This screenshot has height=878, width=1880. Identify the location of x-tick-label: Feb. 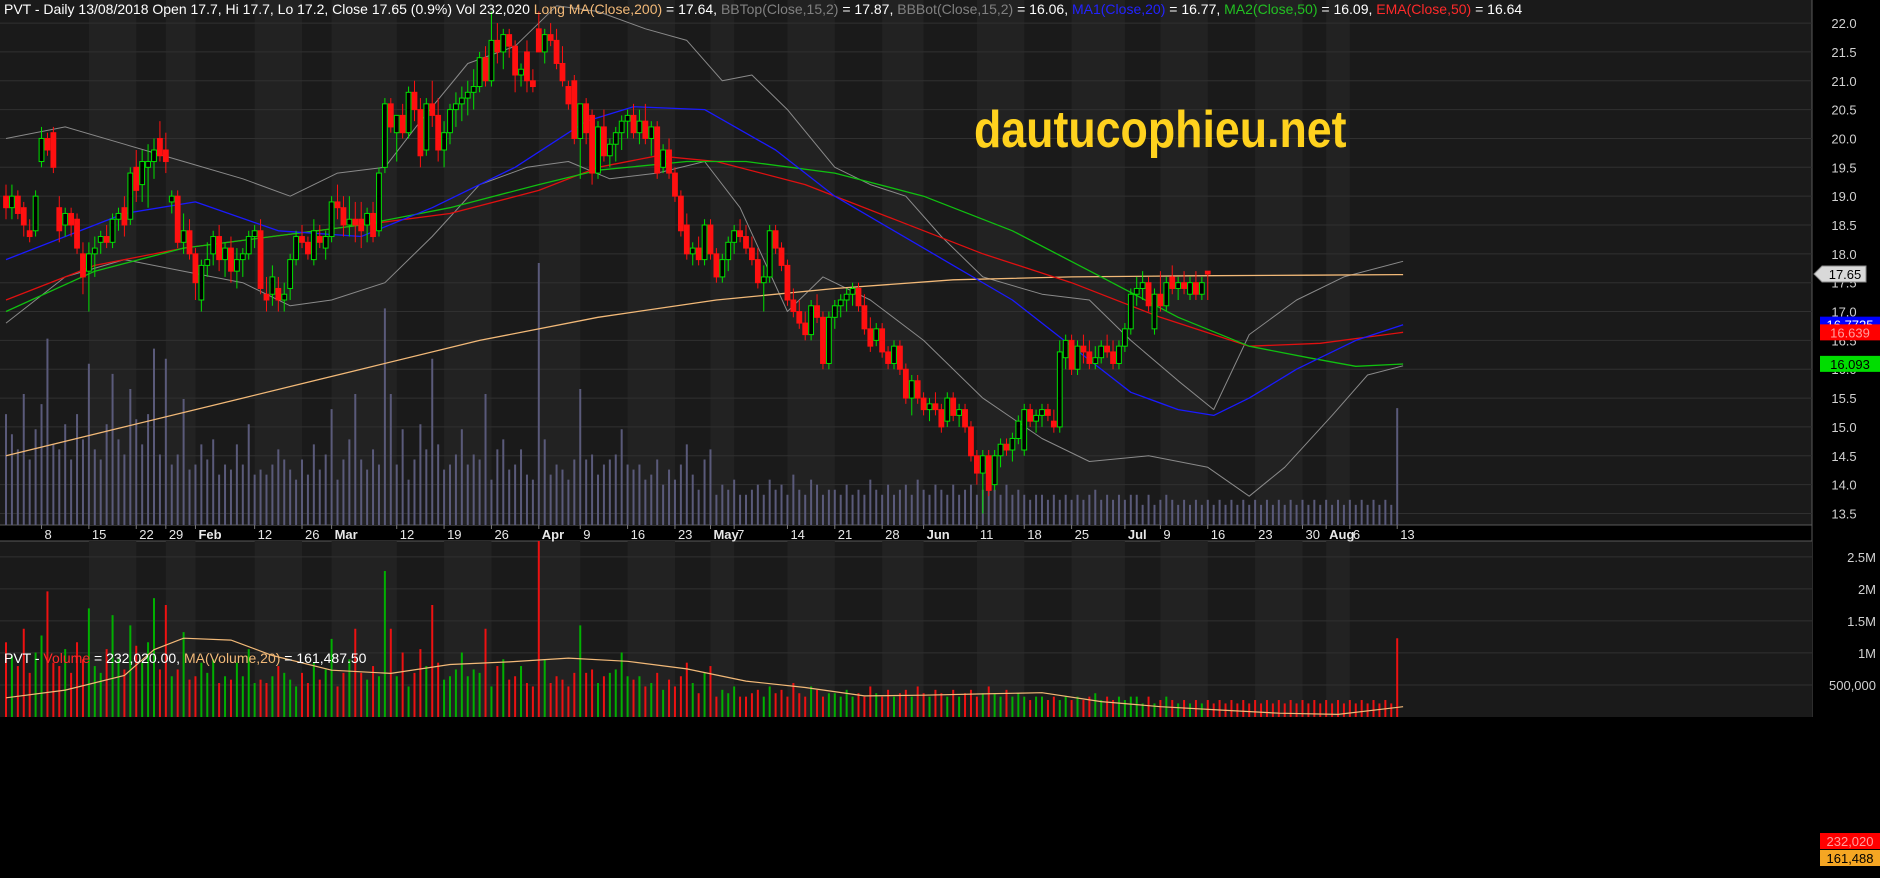
(209, 534).